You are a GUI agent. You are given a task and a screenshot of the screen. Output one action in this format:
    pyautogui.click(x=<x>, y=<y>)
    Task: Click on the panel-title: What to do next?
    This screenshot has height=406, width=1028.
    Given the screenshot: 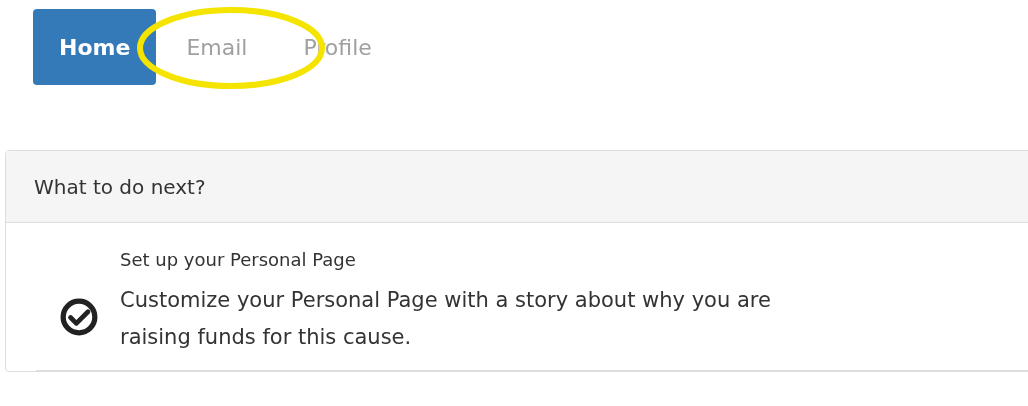 What is the action you would take?
    pyautogui.click(x=120, y=186)
    